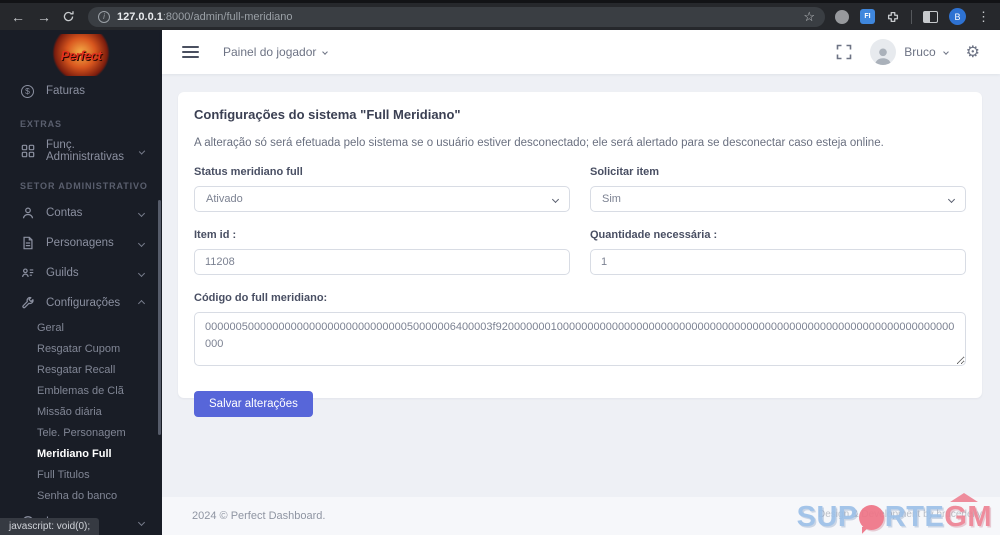  What do you see at coordinates (81, 328) in the screenshot?
I see `sidebar-subitem-geral: Geral` at bounding box center [81, 328].